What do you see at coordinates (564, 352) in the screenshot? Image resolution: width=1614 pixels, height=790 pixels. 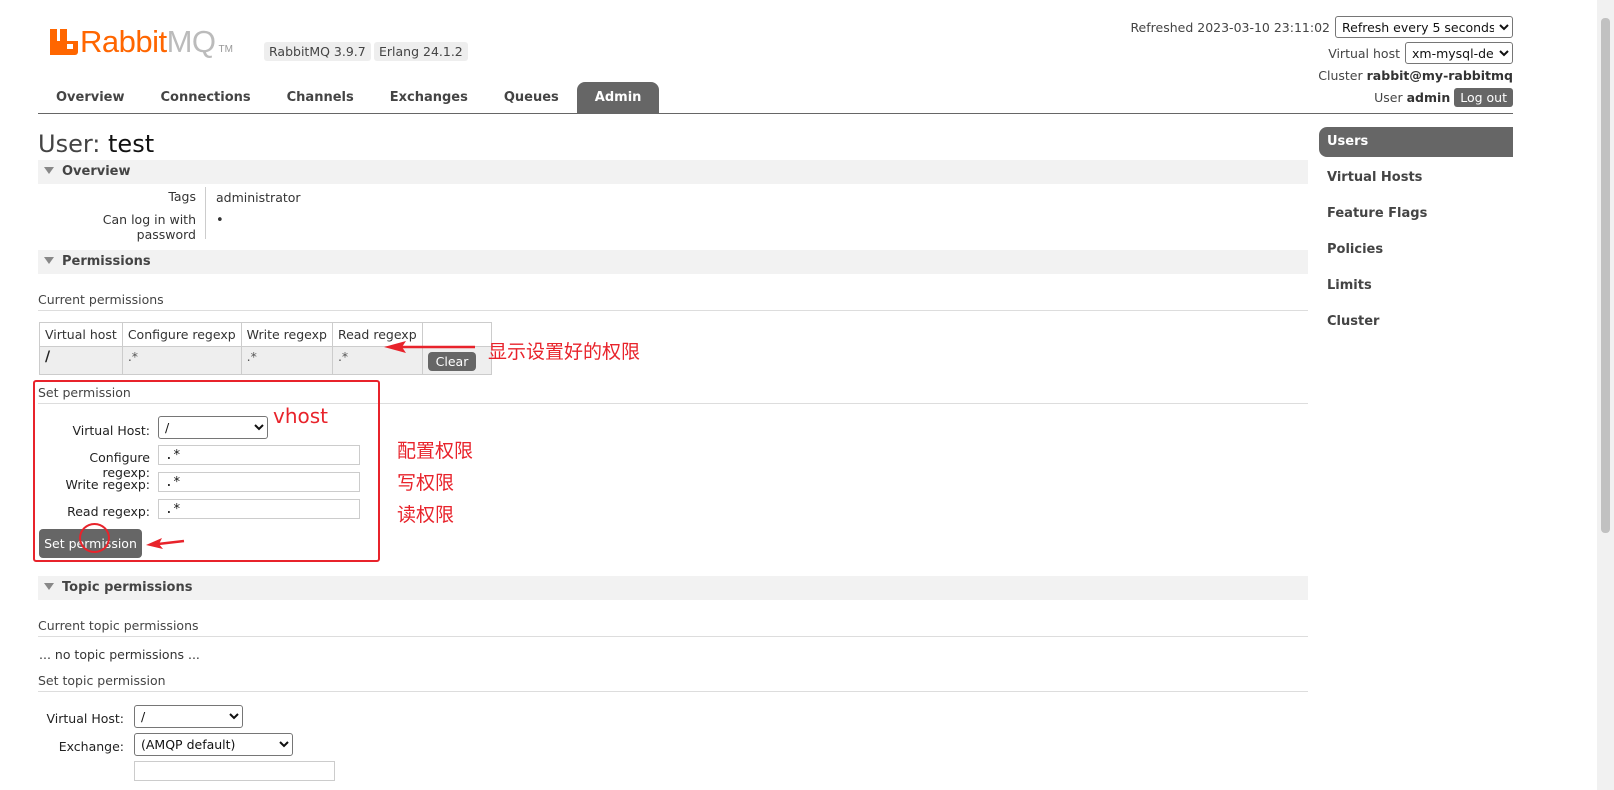 I see `annotation-shown-permissions: 显示设置好的权限` at bounding box center [564, 352].